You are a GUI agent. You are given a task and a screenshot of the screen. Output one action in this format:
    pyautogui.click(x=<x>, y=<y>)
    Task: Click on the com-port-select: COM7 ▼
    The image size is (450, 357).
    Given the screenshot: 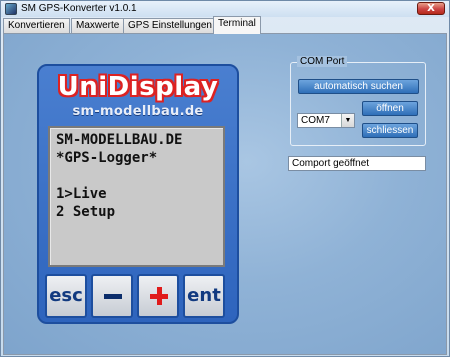 What is the action you would take?
    pyautogui.click(x=326, y=120)
    